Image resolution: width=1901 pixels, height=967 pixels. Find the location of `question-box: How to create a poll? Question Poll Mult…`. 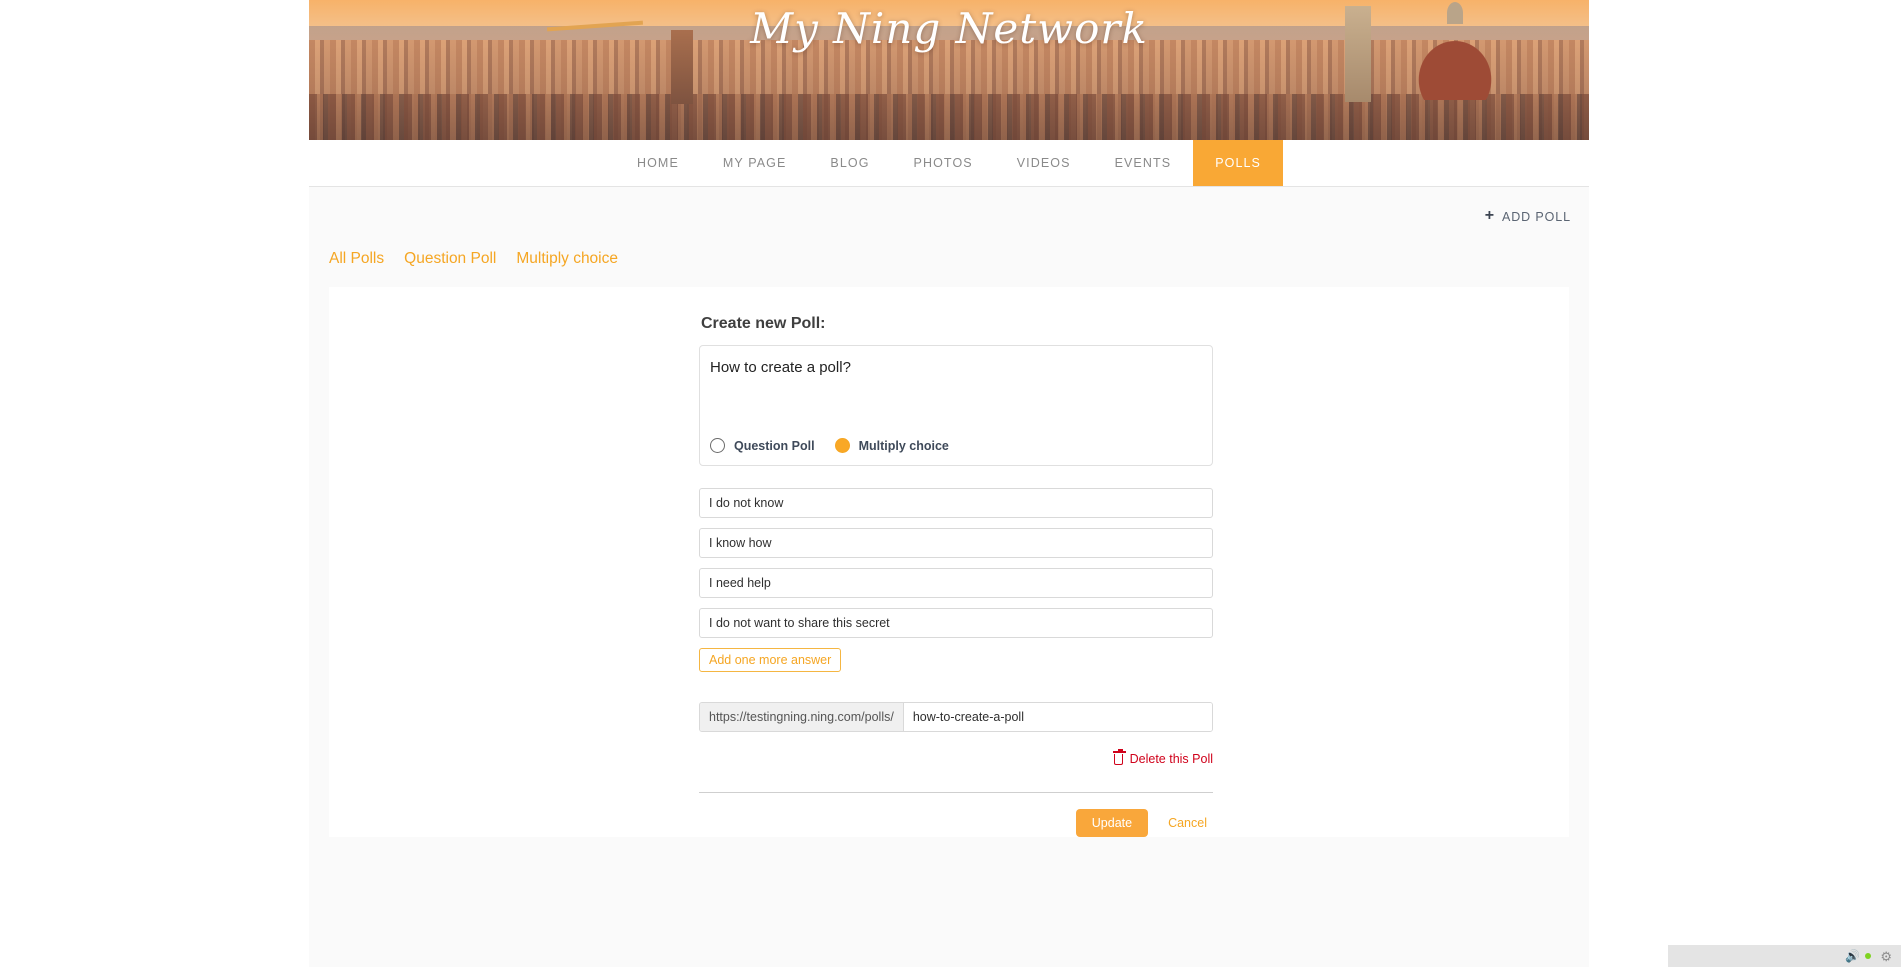

question-box: How to create a poll? Question Poll Mult… is located at coordinates (956, 405).